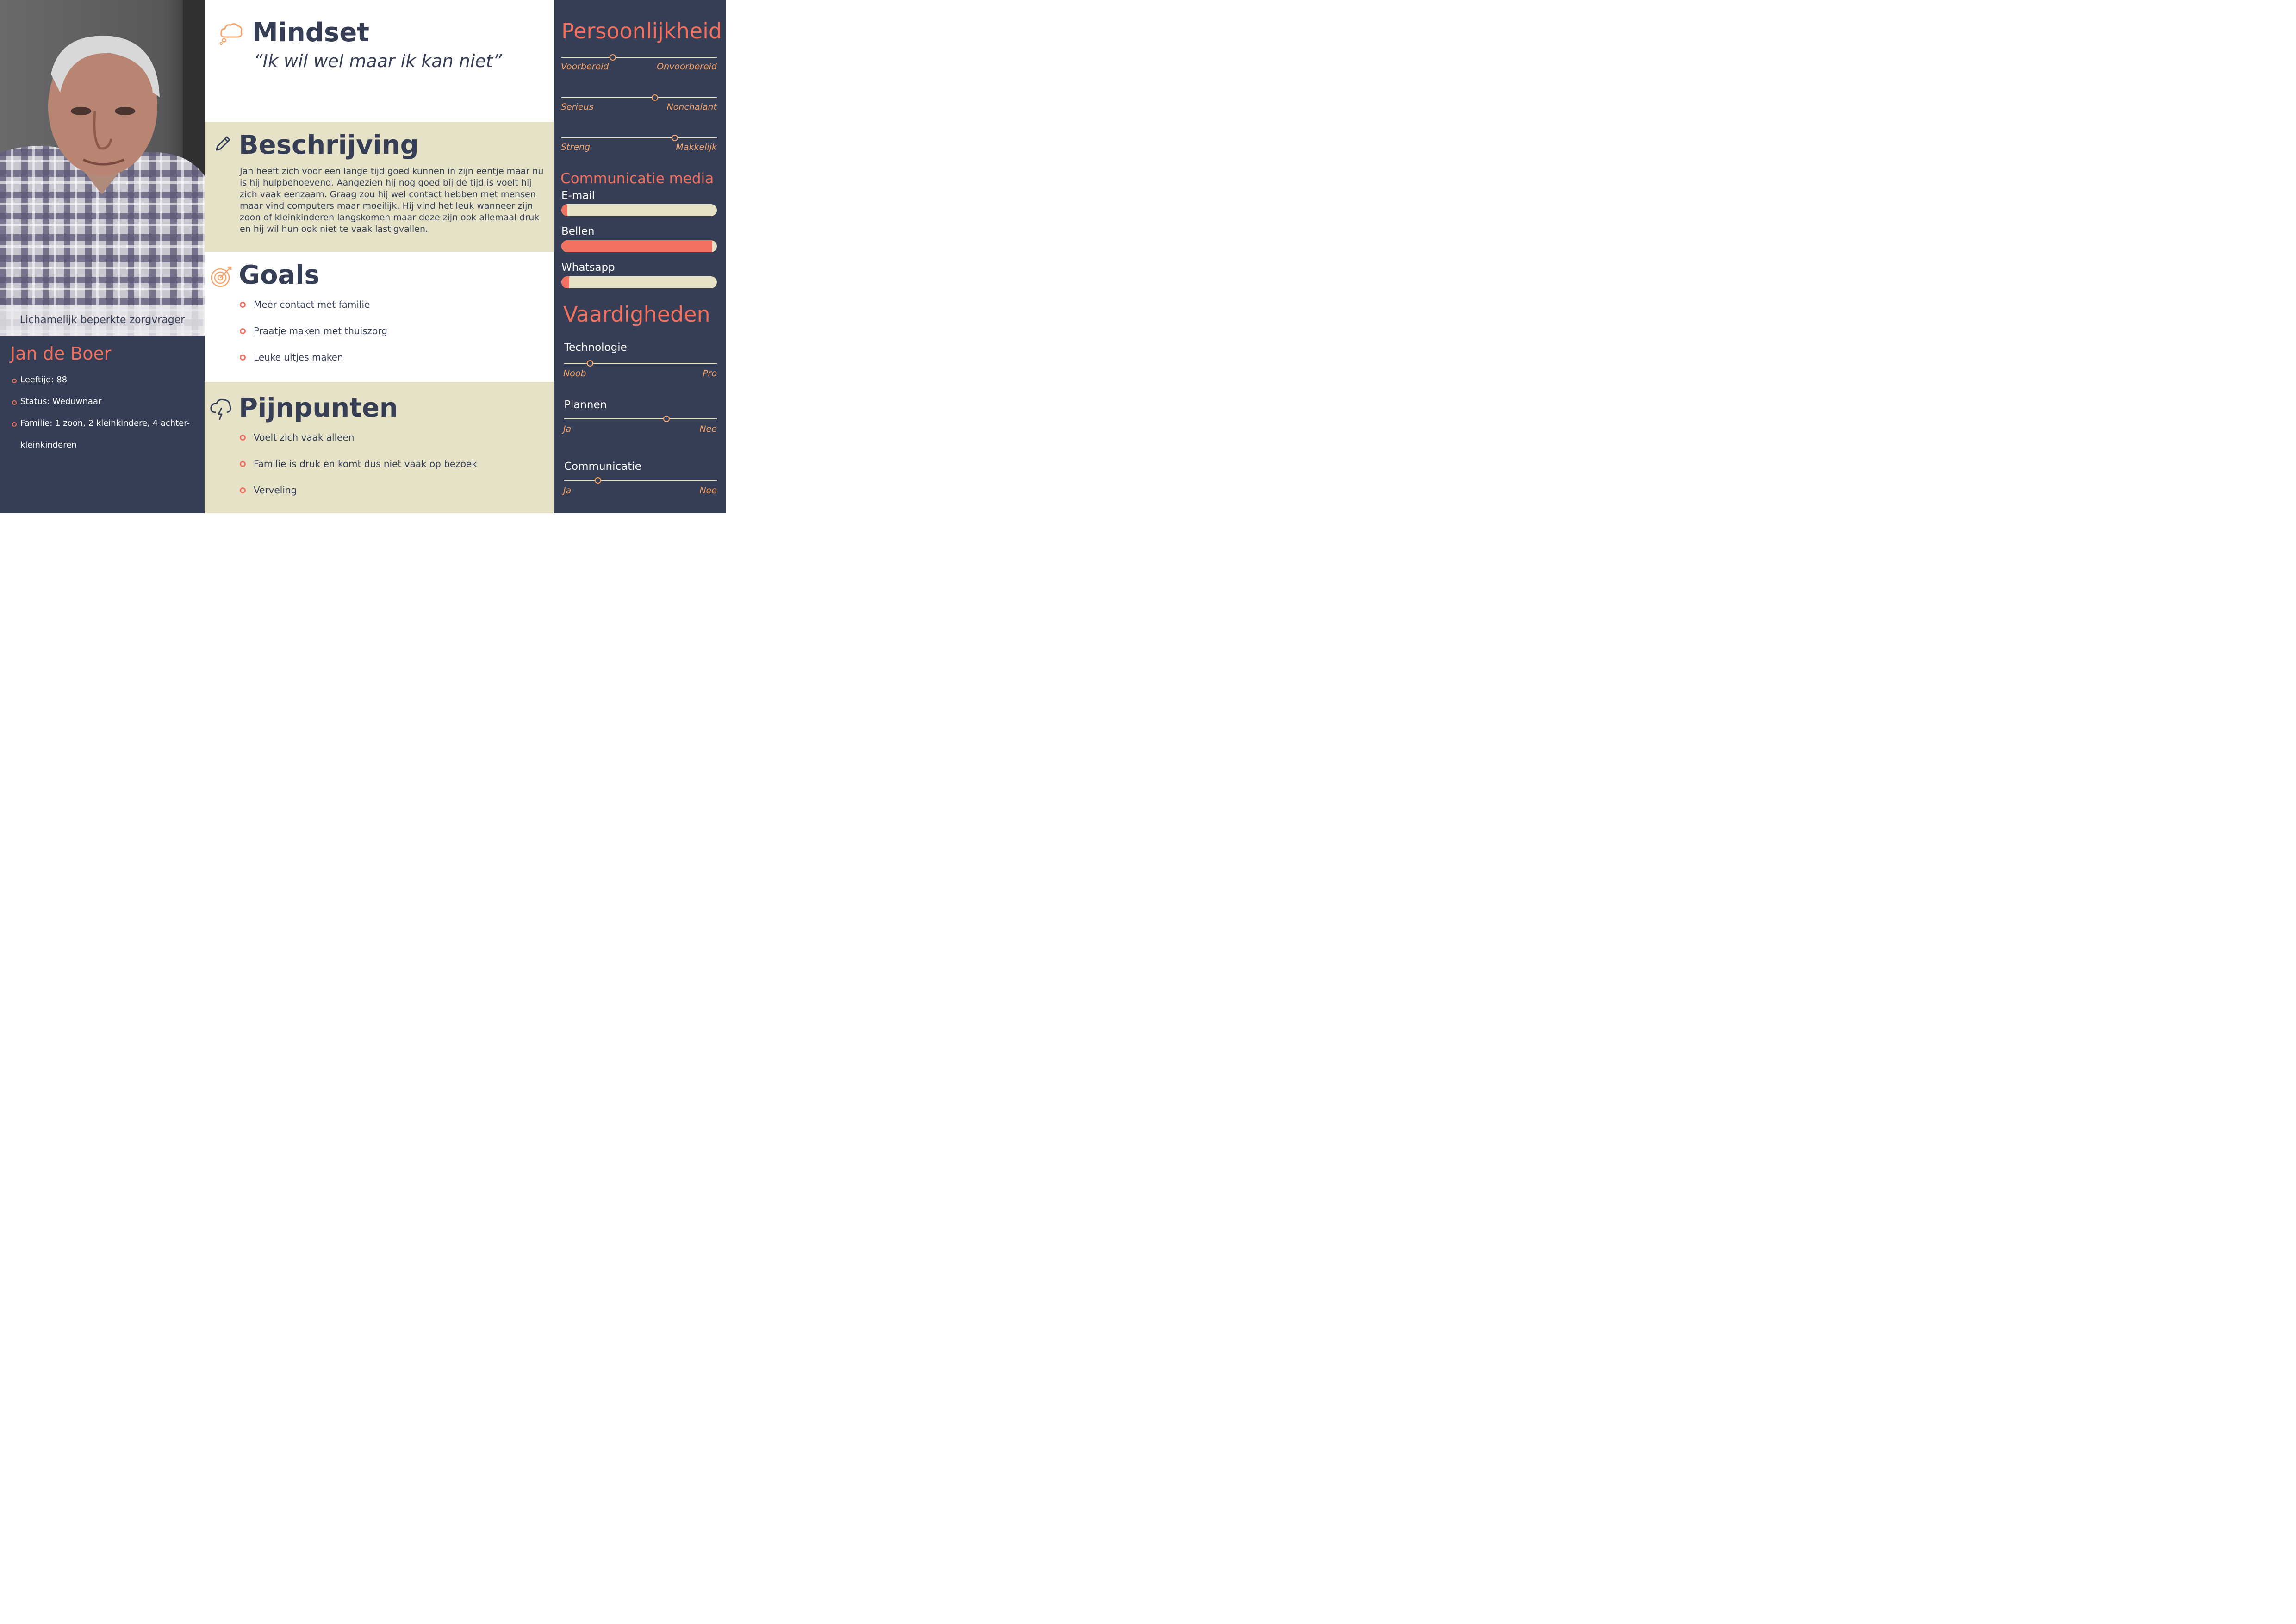  I want to click on slider-plannen, so click(640, 419).